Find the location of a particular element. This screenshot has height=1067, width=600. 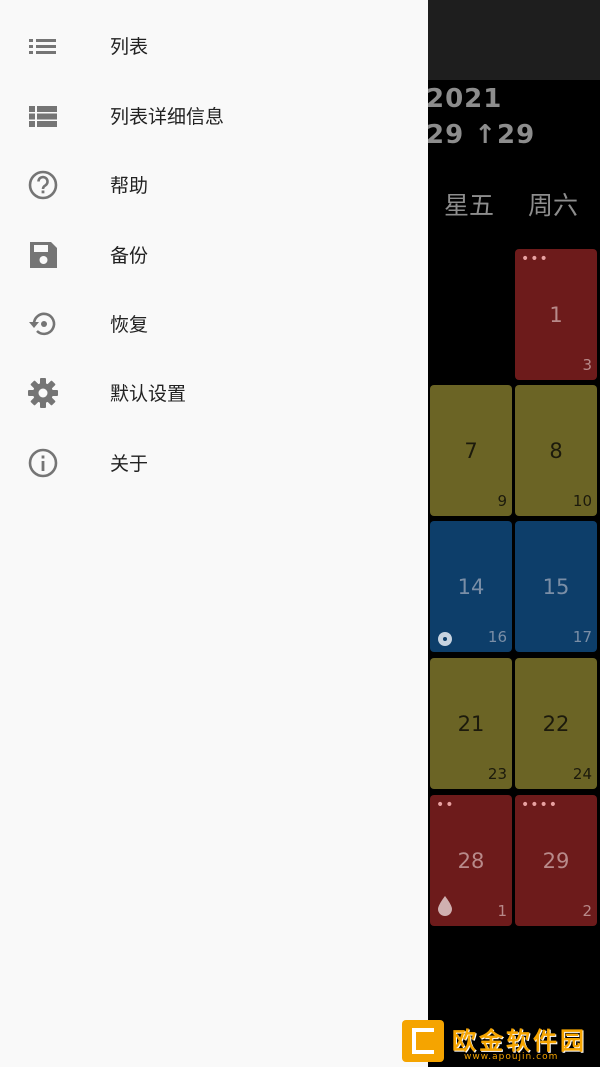

menu-item-list: 列表 is located at coordinates (214, 45).